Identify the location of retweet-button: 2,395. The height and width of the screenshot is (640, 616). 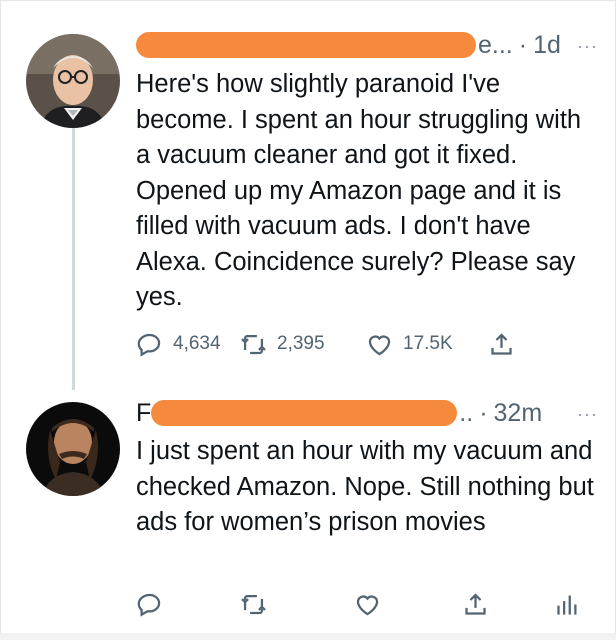
(282, 344).